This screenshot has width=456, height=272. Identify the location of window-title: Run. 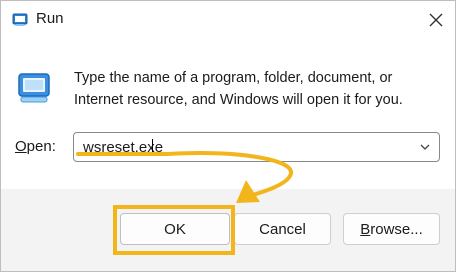
(50, 18).